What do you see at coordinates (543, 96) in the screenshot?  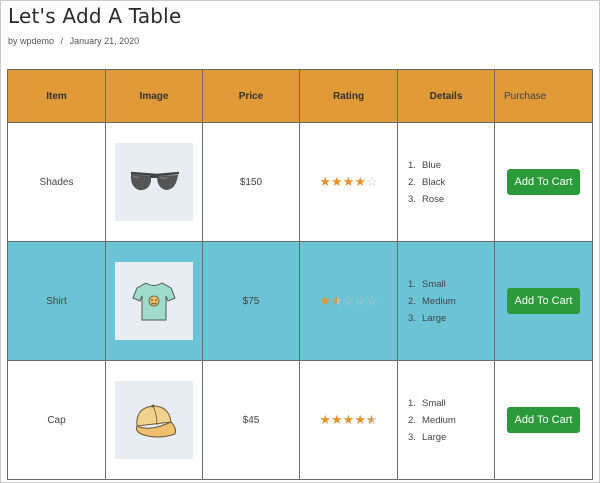 I see `header-purchase: Purchase` at bounding box center [543, 96].